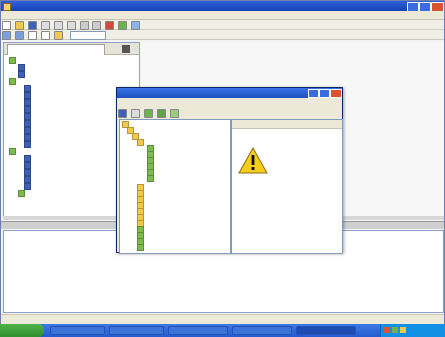 The height and width of the screenshot is (337, 445). Describe the element at coordinates (97, 25) in the screenshot. I see `redo-icon` at that location.